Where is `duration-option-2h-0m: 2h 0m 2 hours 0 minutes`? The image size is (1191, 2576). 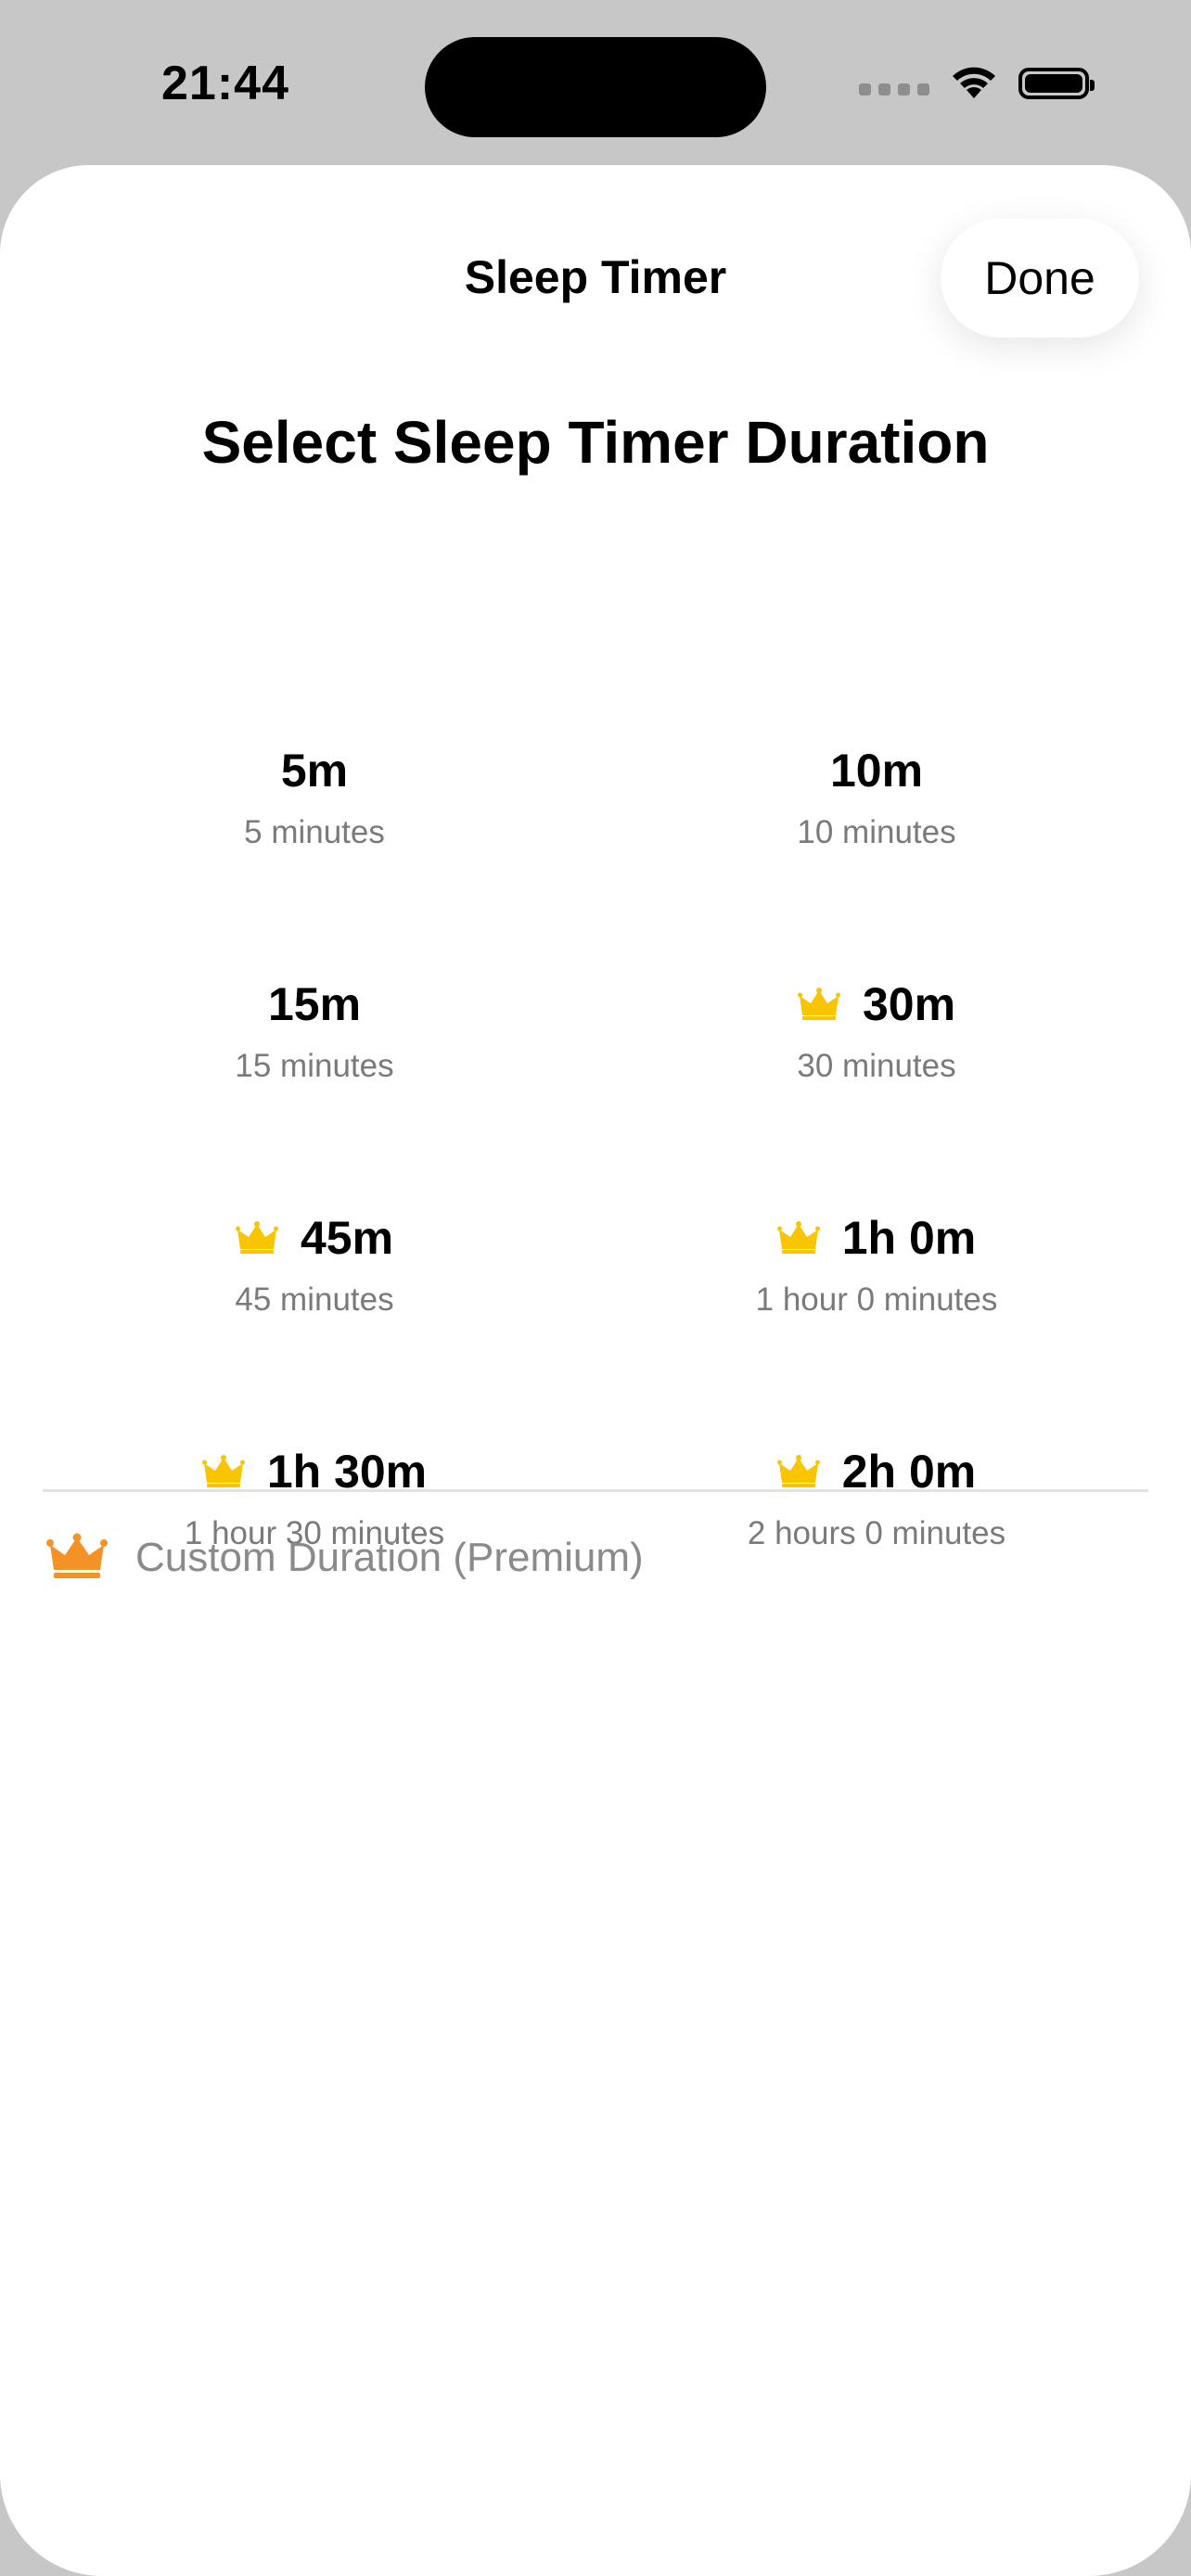
duration-option-2h-0m: 2h 0m 2 hours 0 minutes is located at coordinates (876, 1527).